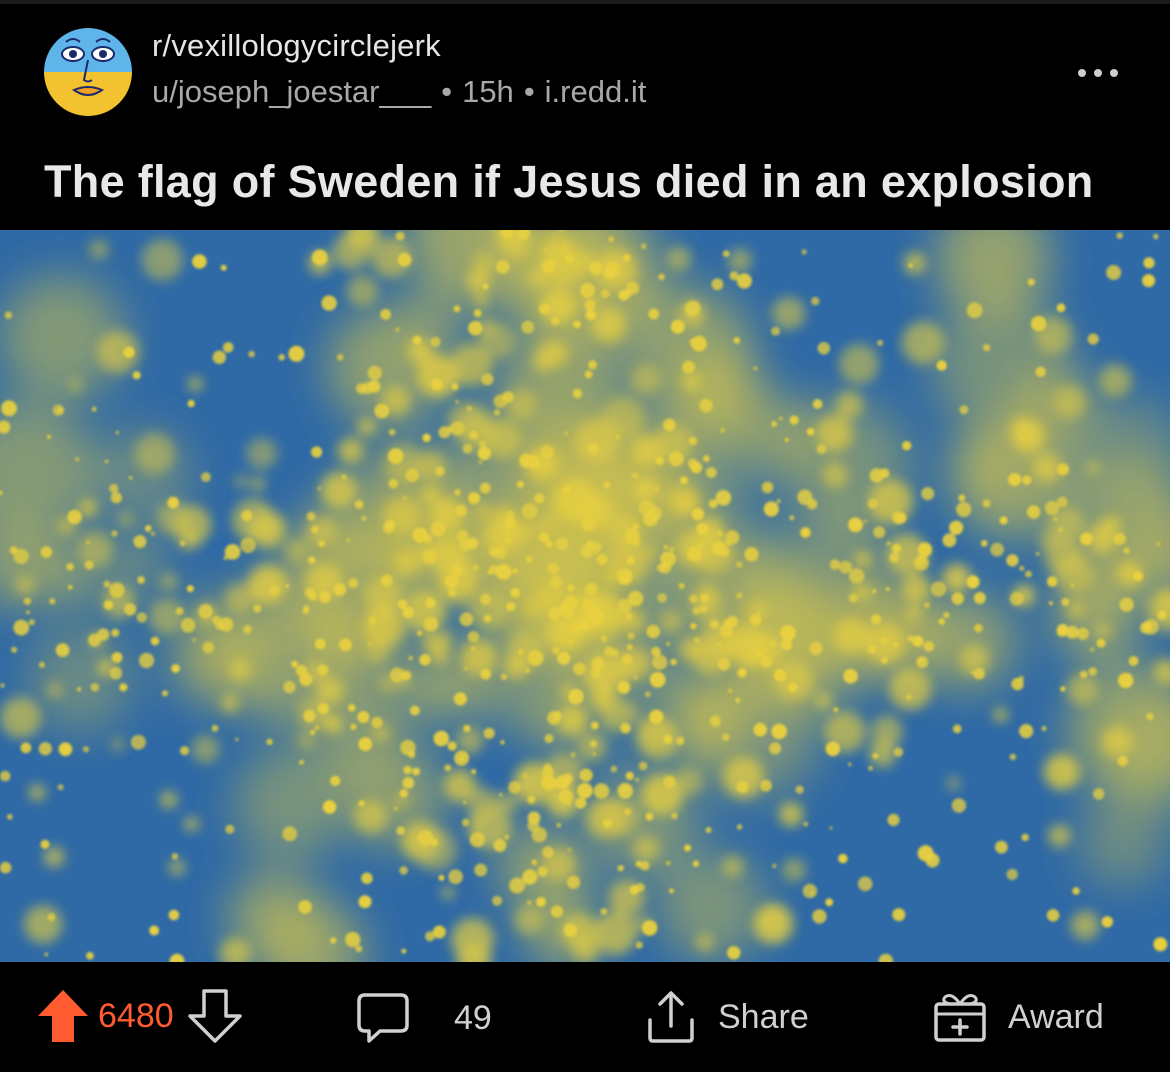  What do you see at coordinates (1018, 1017) in the screenshot?
I see `award-button: Award` at bounding box center [1018, 1017].